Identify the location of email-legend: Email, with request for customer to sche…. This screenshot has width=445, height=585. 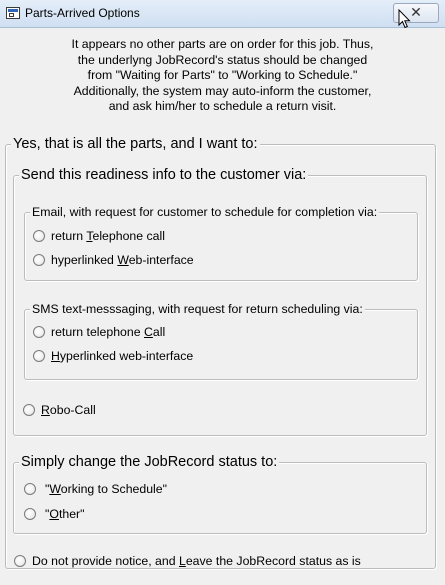
(205, 212).